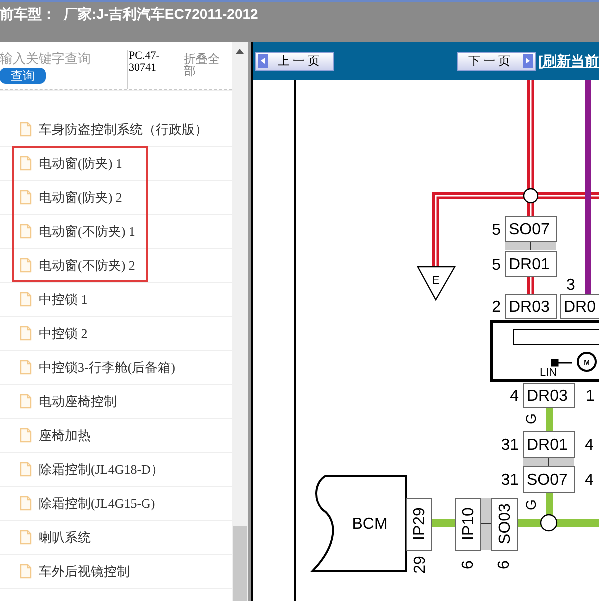 The height and width of the screenshot is (601, 599). Describe the element at coordinates (294, 61) in the screenshot. I see `previous-page-button: 上一页` at that location.